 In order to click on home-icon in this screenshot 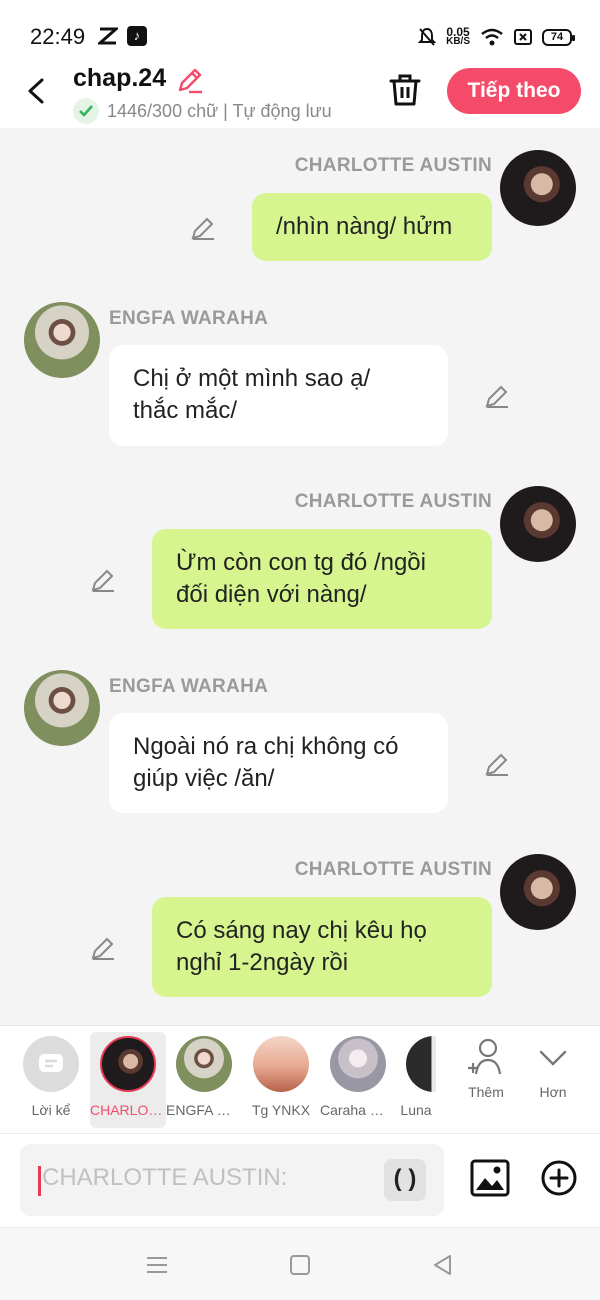, I will do `click(300, 1265)`.